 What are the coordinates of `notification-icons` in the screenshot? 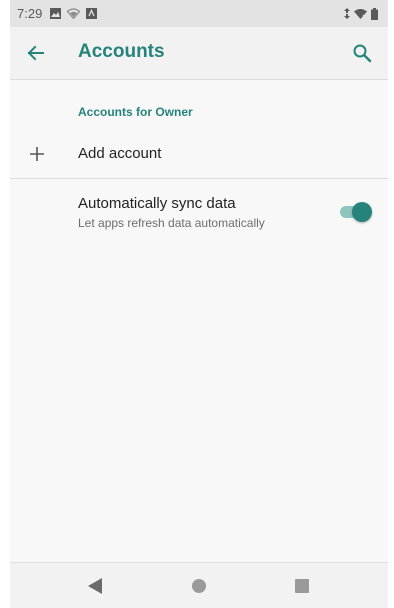 It's located at (74, 13).